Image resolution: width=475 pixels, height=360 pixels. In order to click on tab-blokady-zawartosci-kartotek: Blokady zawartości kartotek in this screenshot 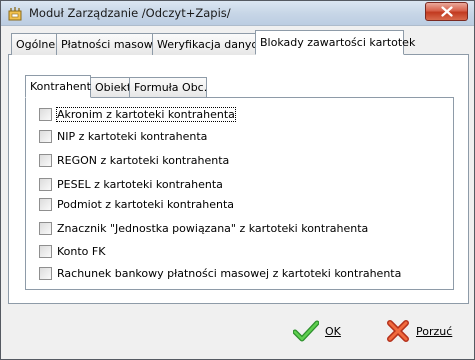, I will do `click(335, 42)`.